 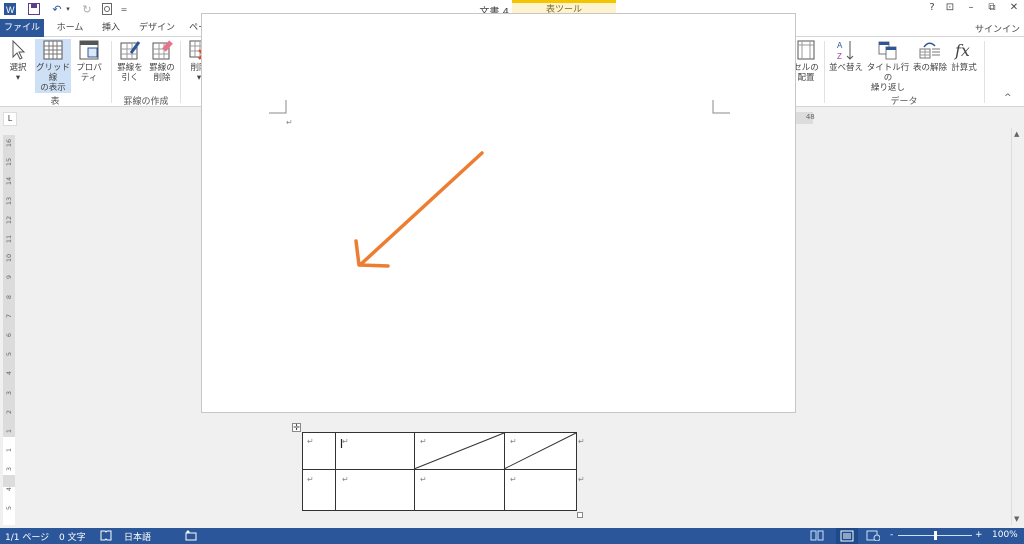 I want to click on read-mode-icon, so click(x=817, y=537).